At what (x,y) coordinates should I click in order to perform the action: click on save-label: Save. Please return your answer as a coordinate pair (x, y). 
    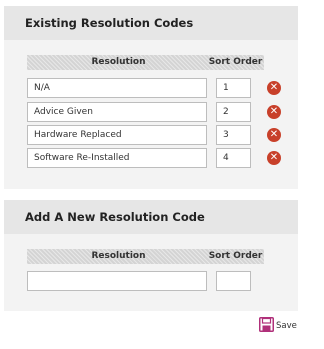
    Looking at the image, I should click on (286, 326).